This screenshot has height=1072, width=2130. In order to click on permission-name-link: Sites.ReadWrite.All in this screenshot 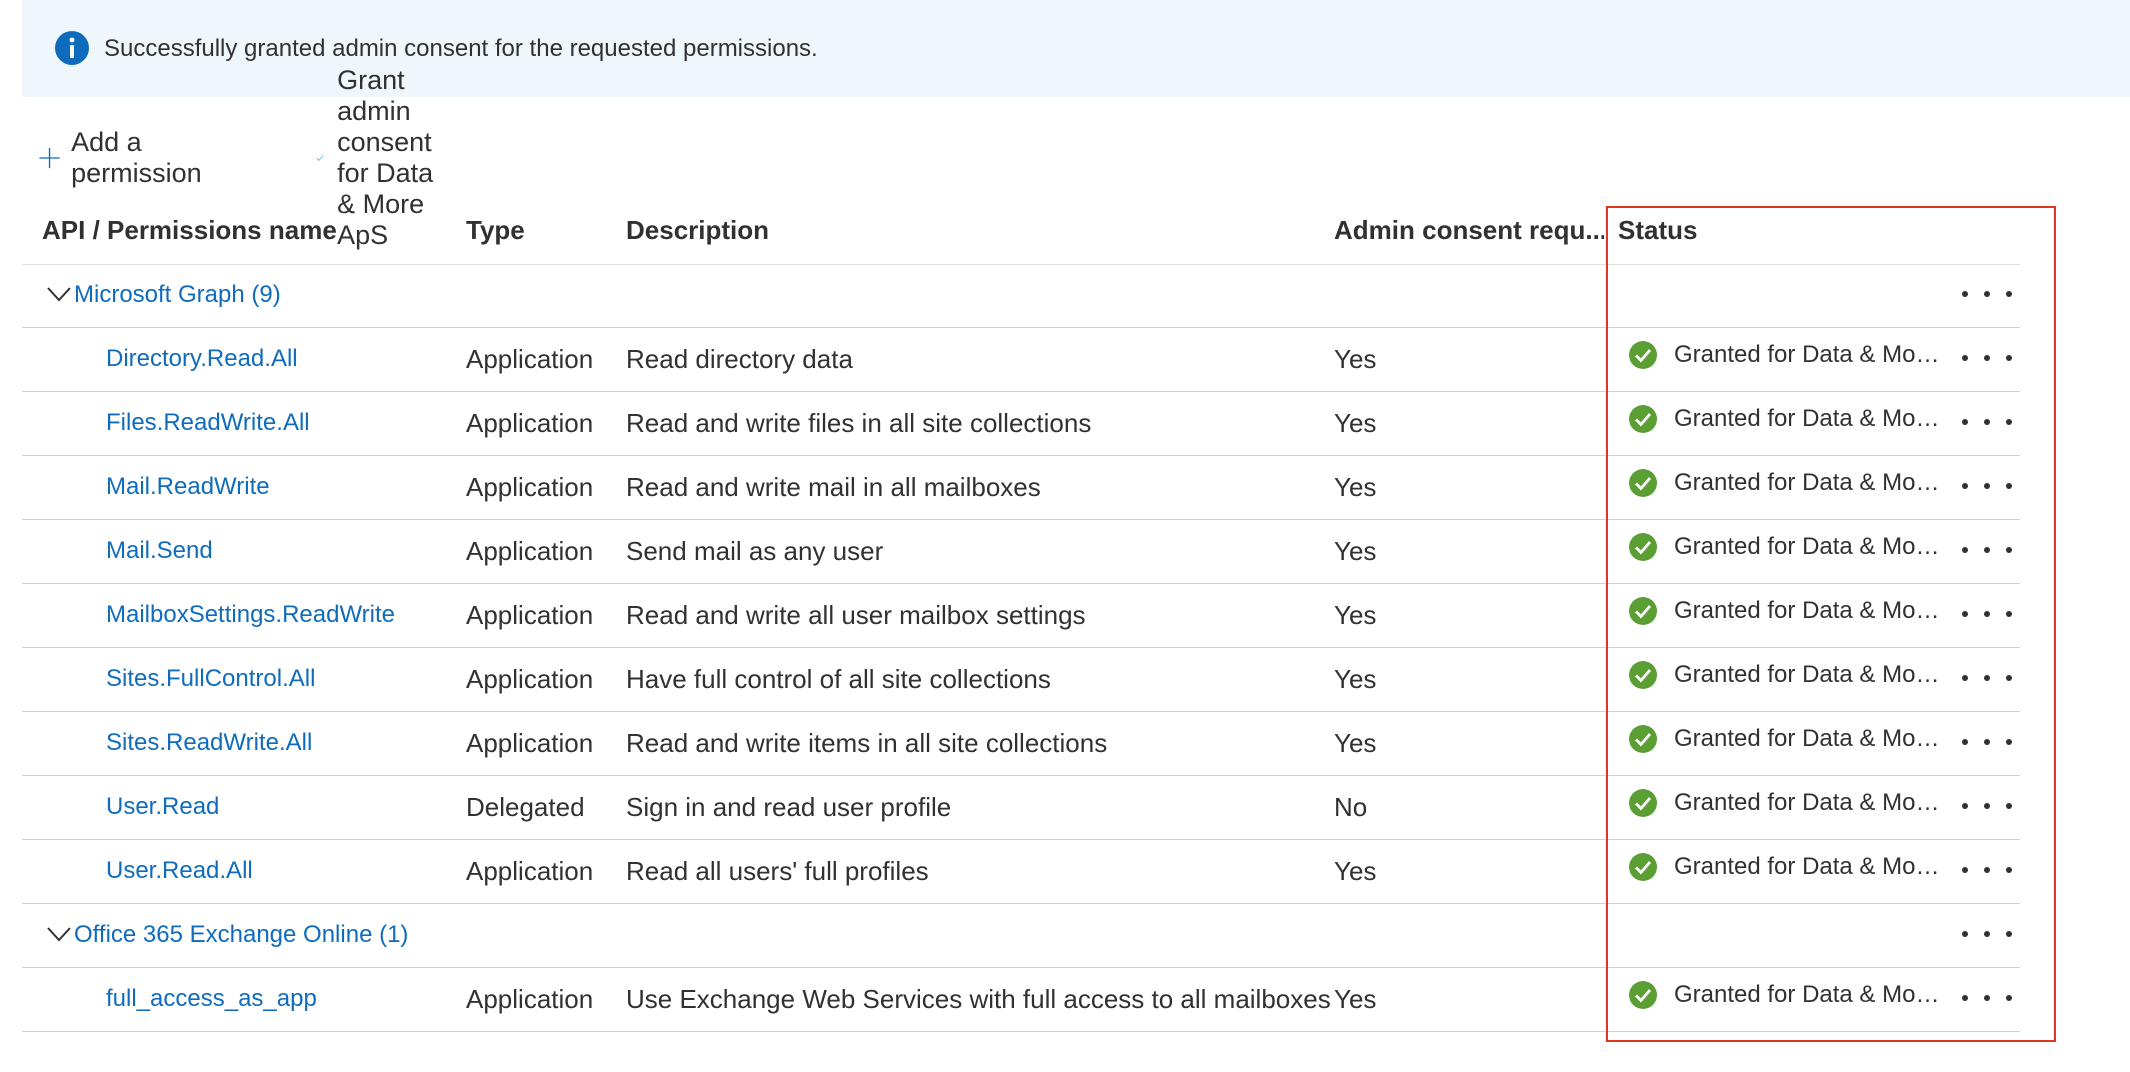, I will do `click(209, 743)`.